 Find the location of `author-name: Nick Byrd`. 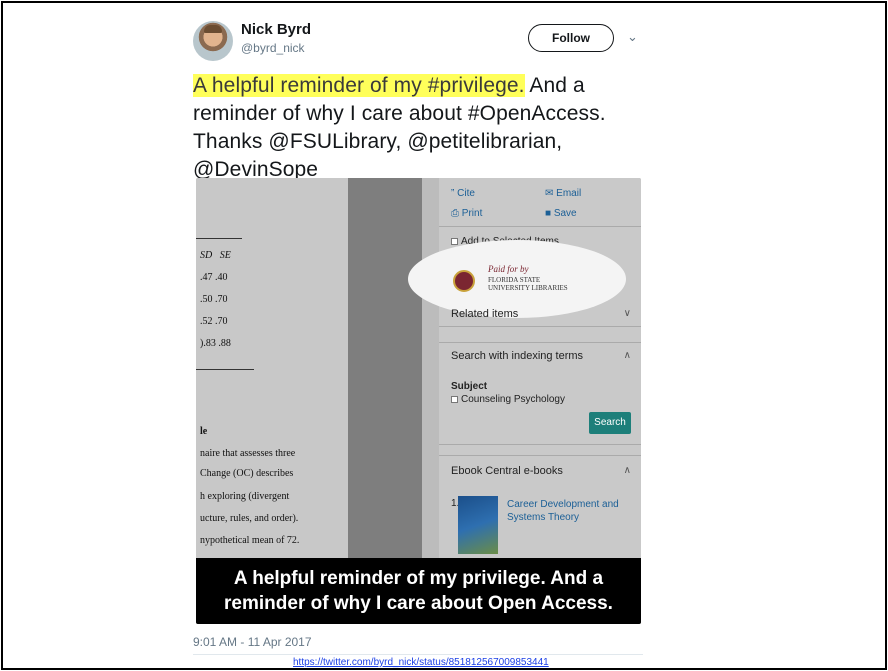

author-name: Nick Byrd is located at coordinates (276, 29).